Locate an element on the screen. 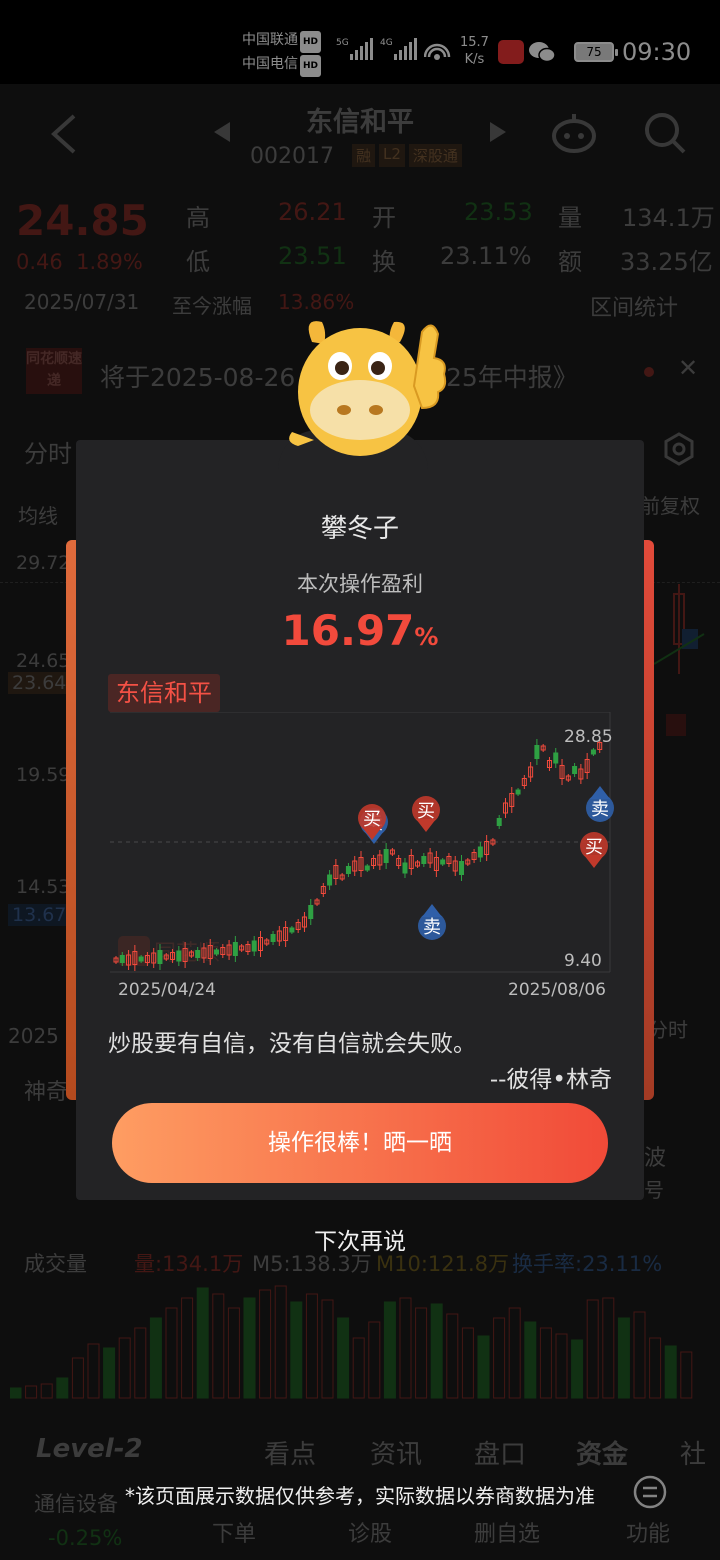 This screenshot has width=720, height=1560. high-label: 高 is located at coordinates (198, 218).